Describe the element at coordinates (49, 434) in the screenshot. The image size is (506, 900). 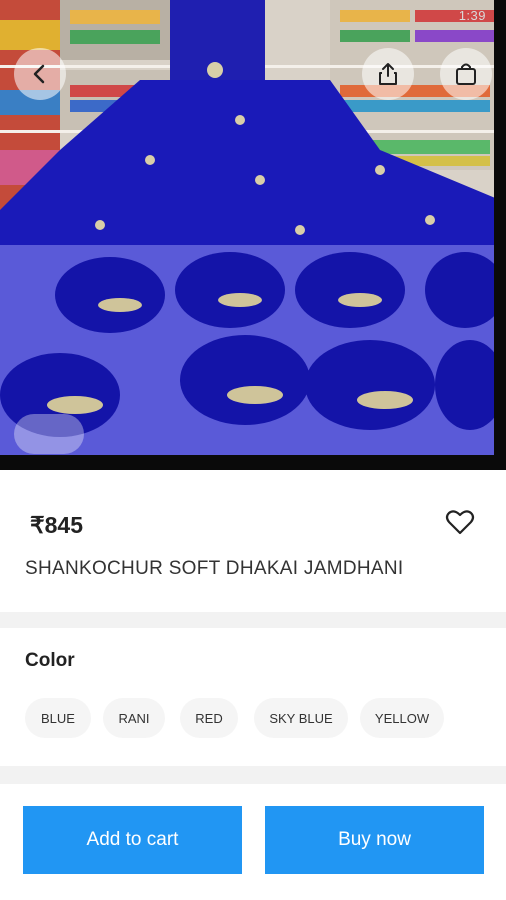
I see `image-pager-indicator` at that location.